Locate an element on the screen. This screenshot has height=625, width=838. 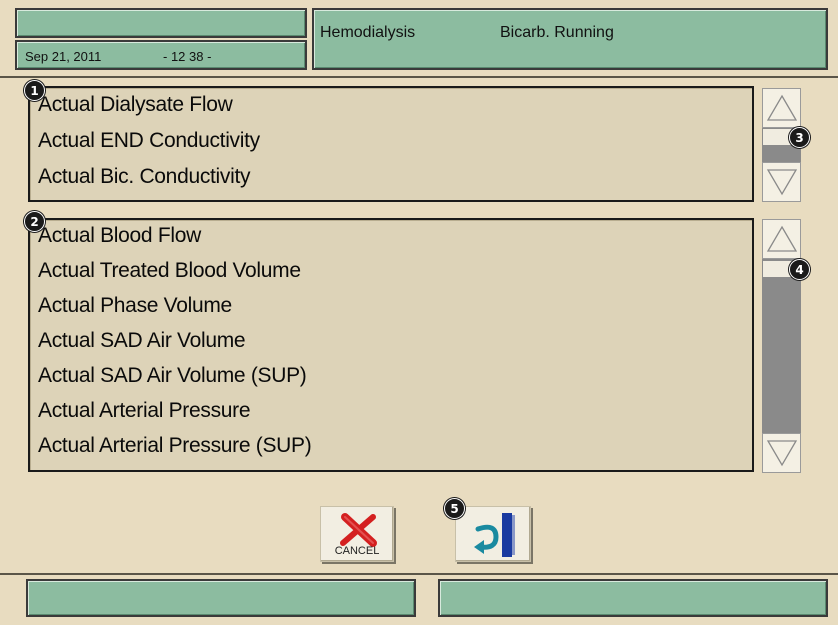
therapy-status-label: Bicarb. Running is located at coordinates (557, 32).